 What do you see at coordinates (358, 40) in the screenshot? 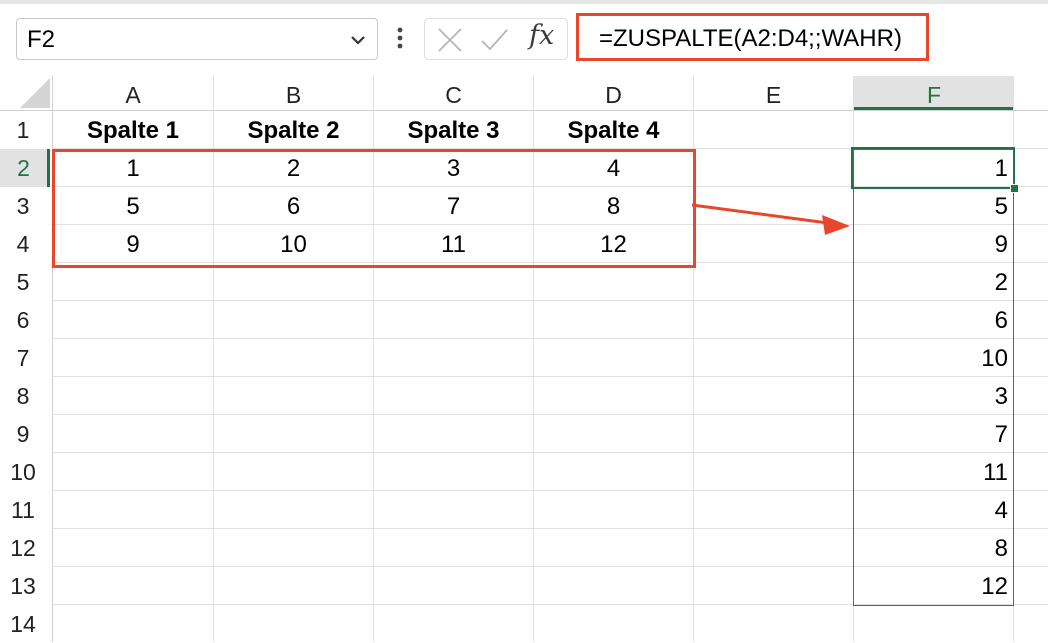
I see `chevron-down-icon` at bounding box center [358, 40].